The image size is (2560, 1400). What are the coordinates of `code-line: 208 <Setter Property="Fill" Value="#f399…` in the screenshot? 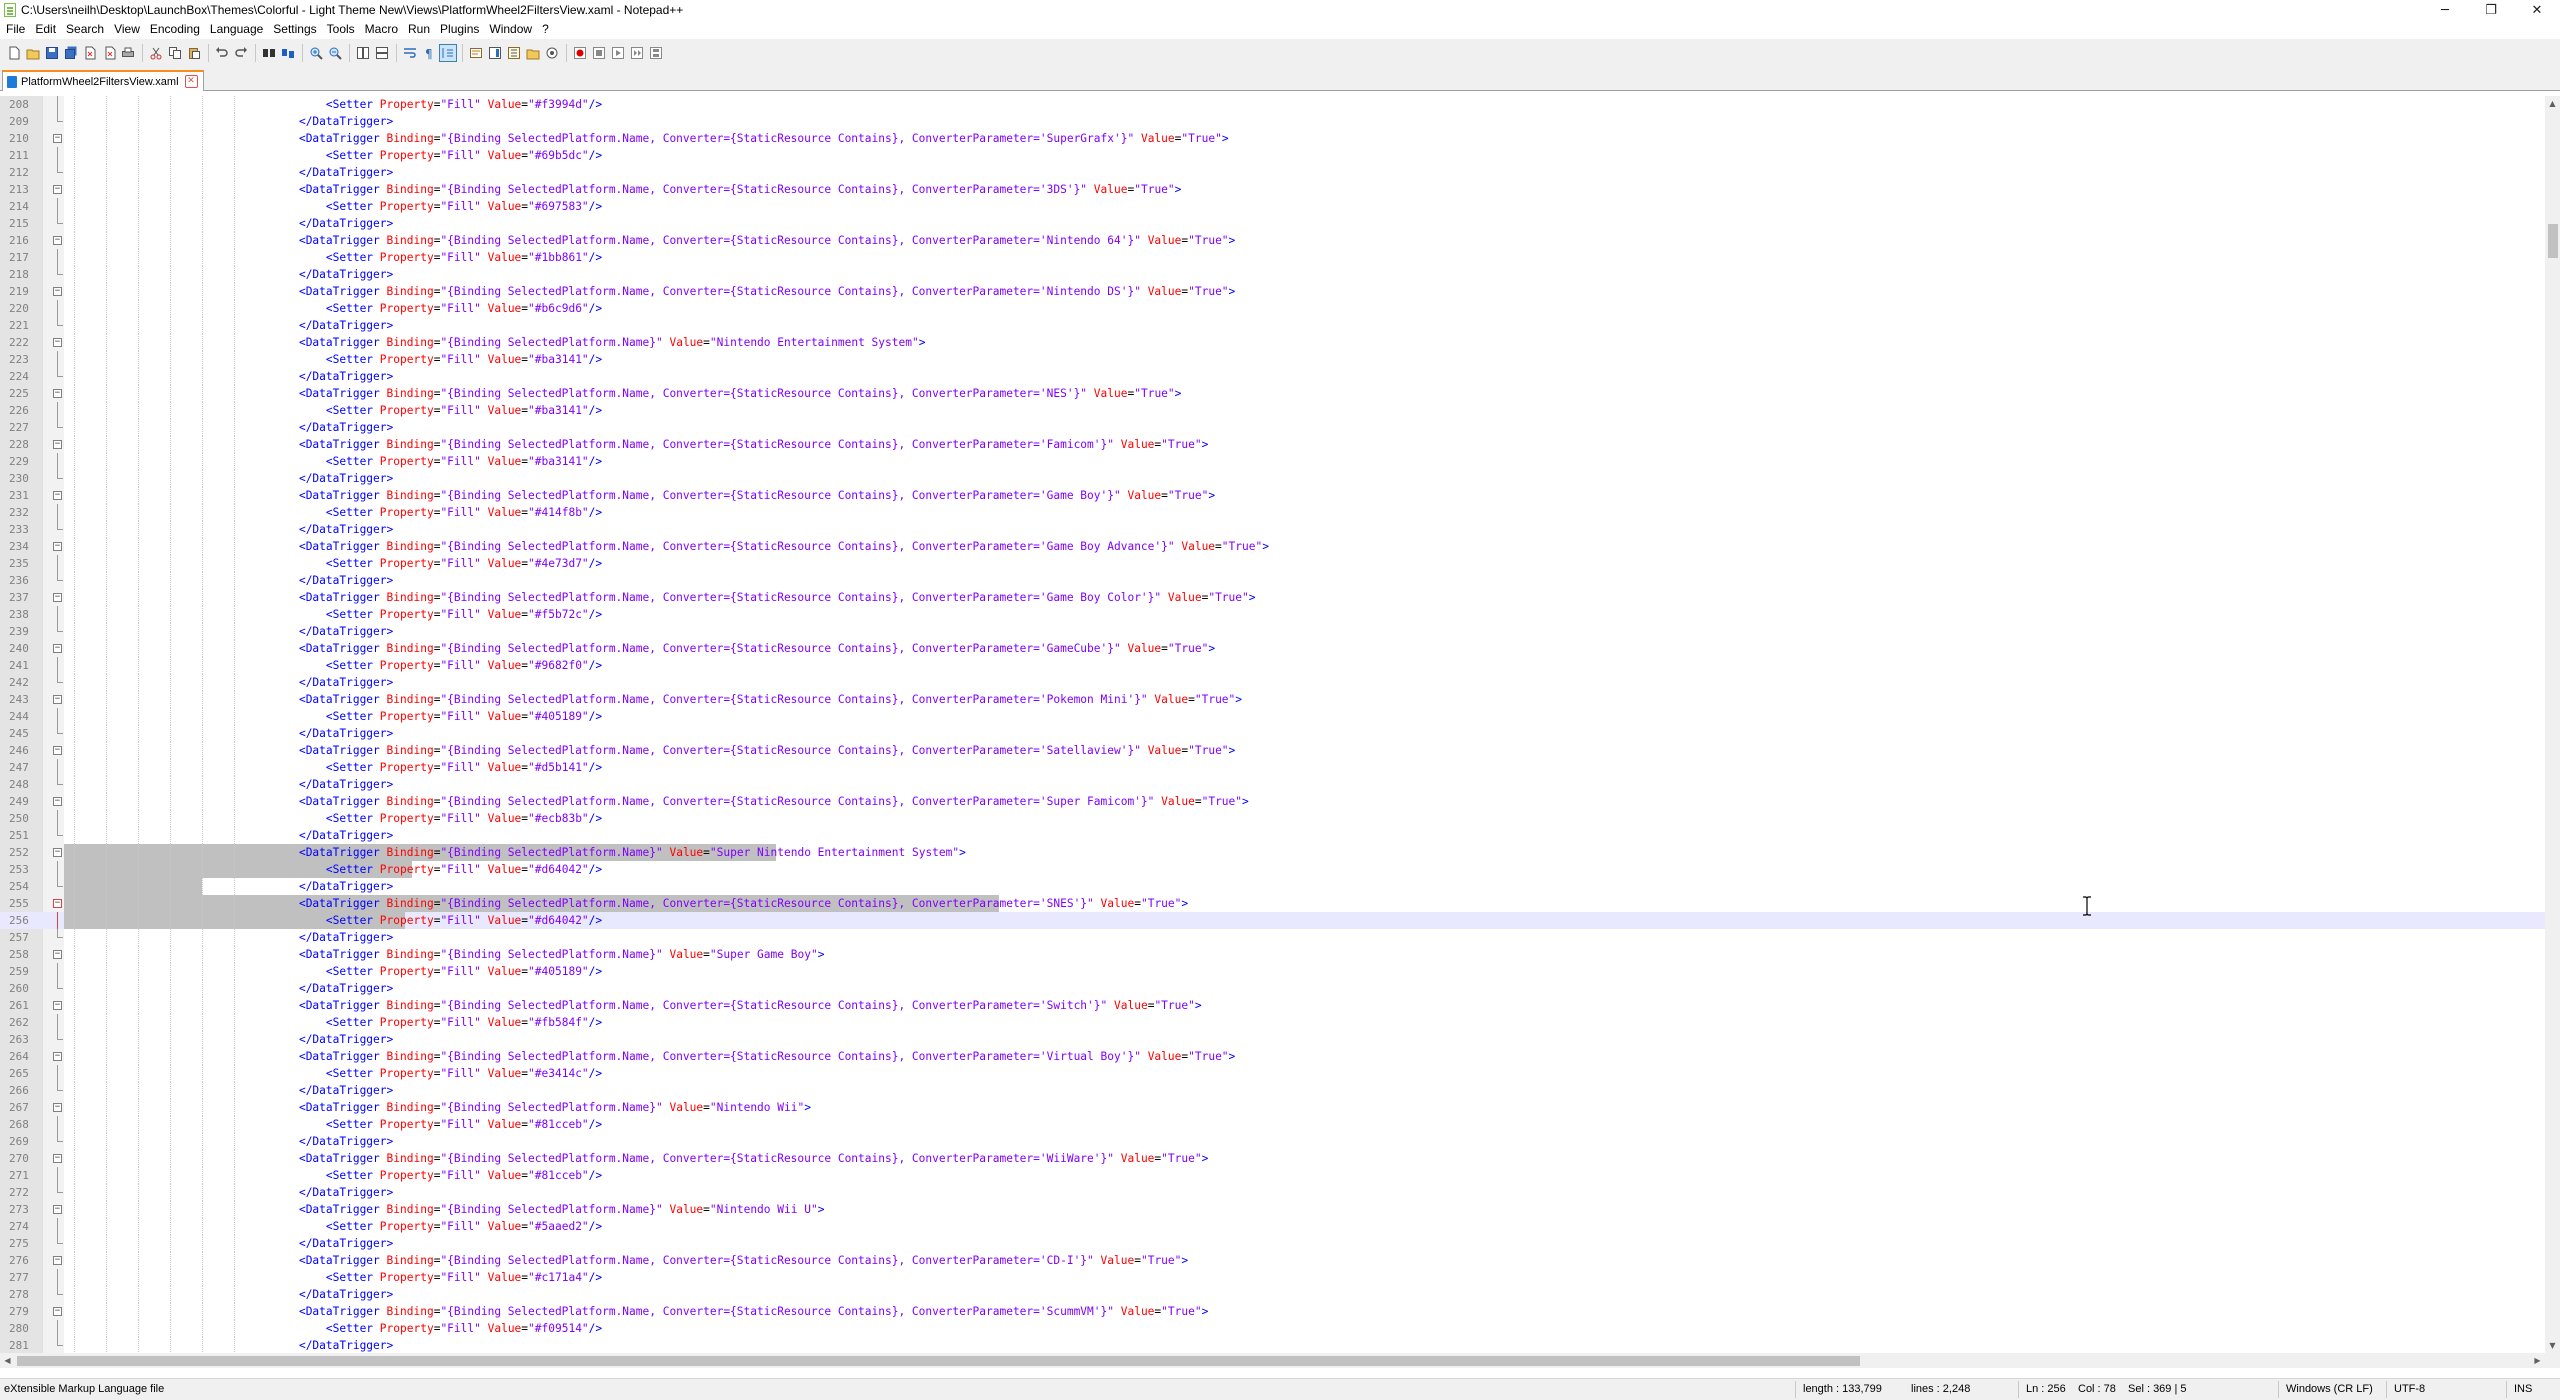 It's located at (1272, 104).